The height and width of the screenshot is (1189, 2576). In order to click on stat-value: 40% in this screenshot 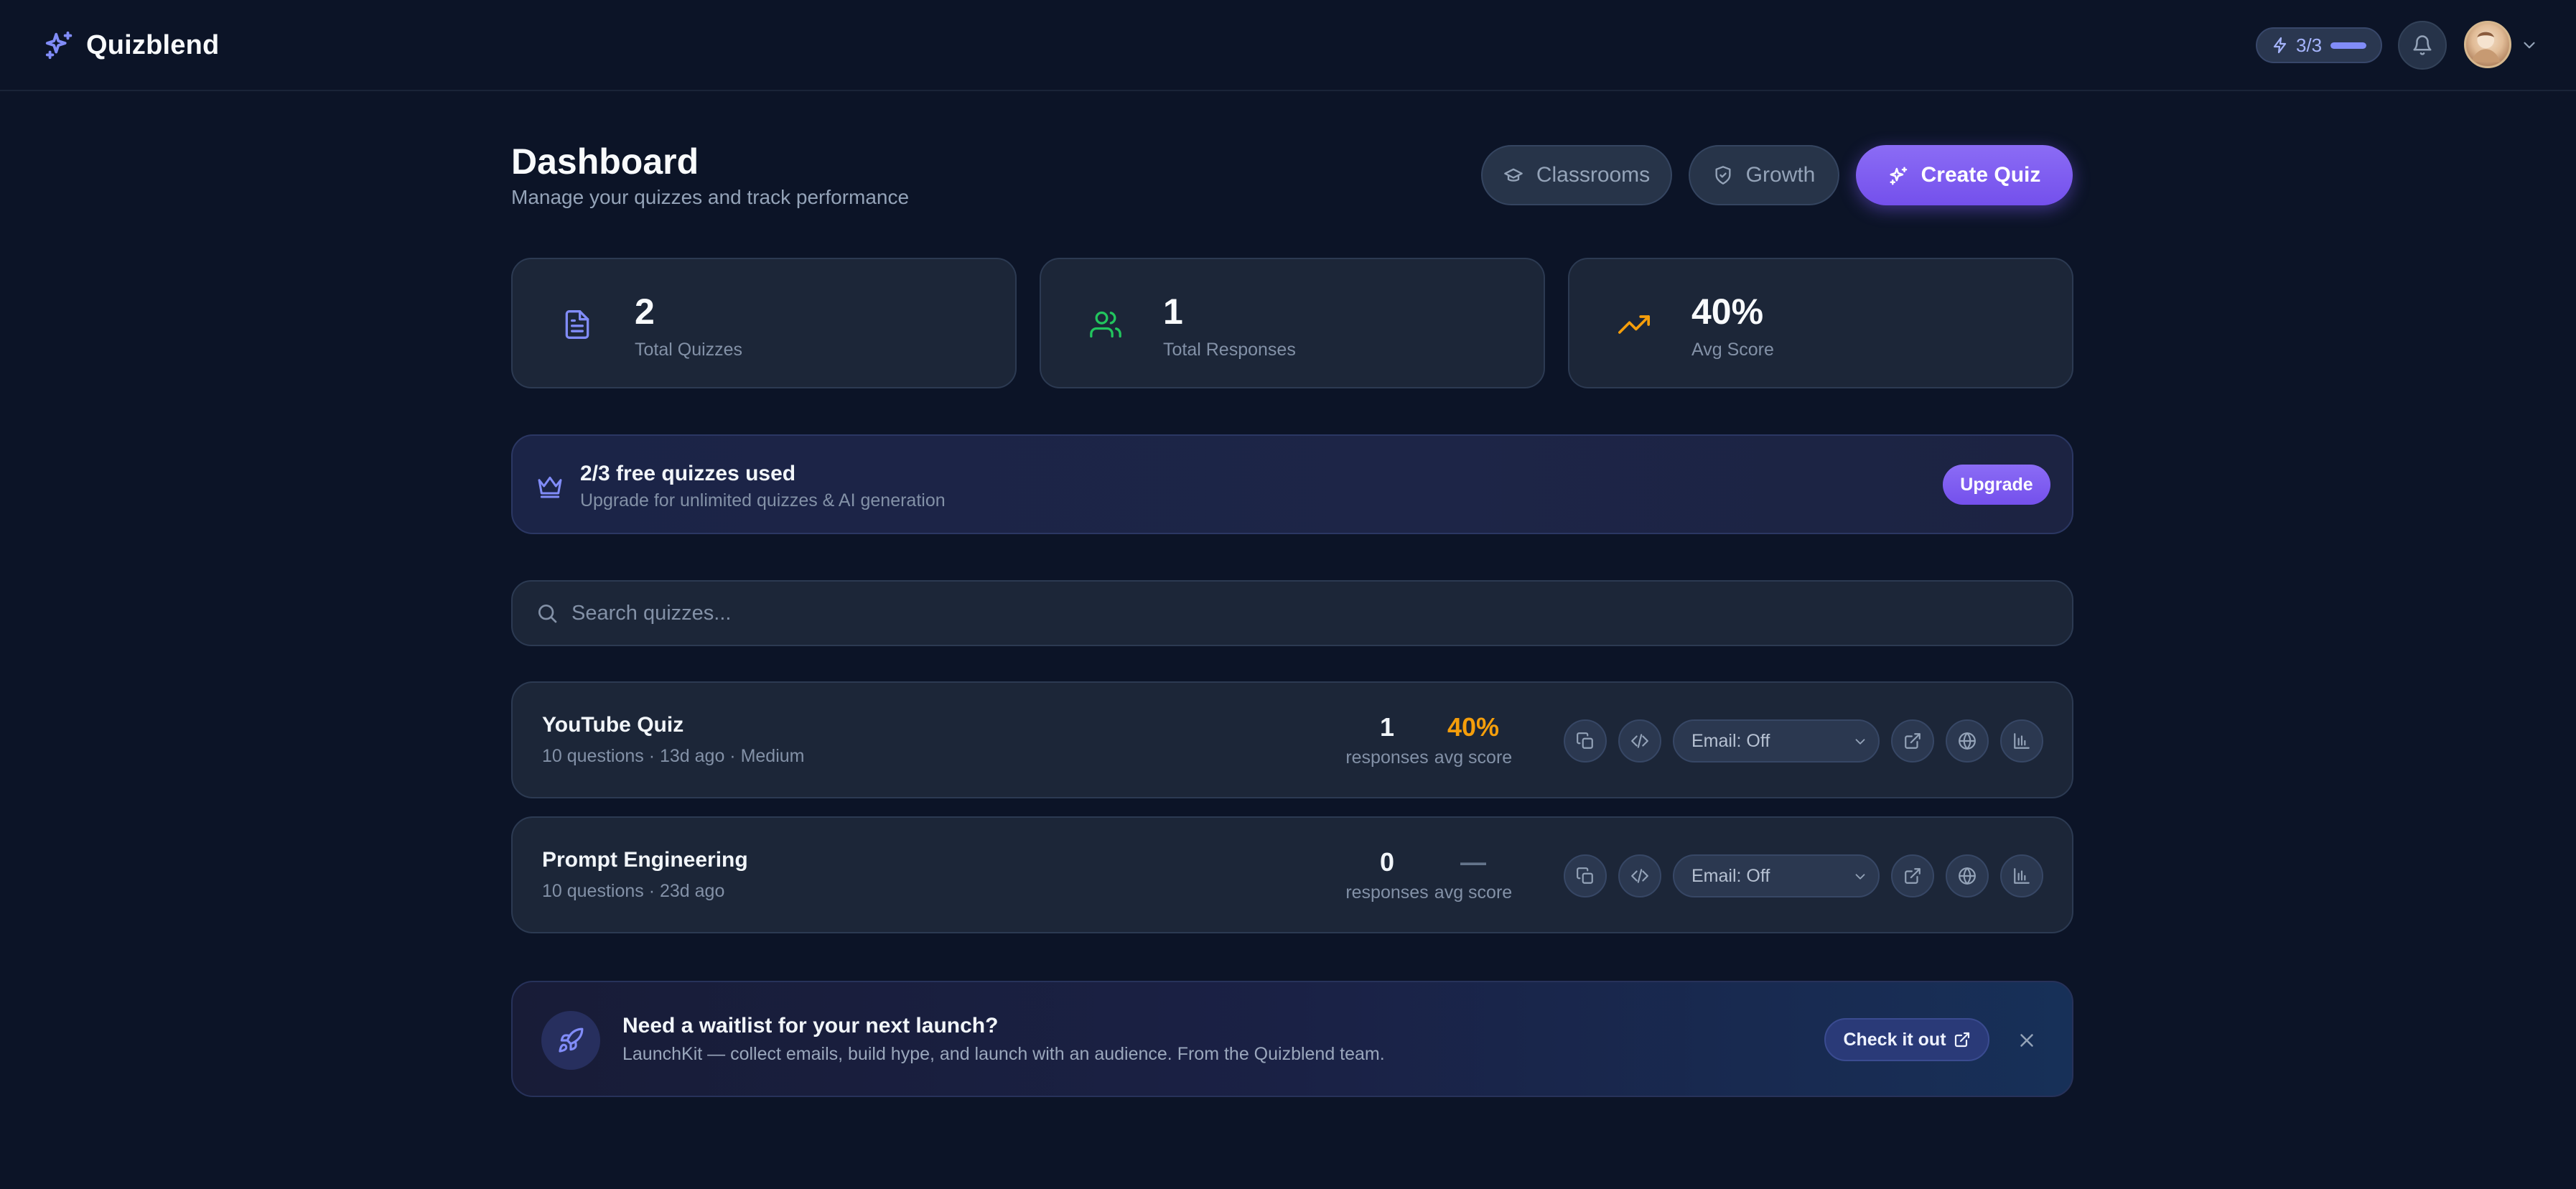, I will do `click(1727, 312)`.